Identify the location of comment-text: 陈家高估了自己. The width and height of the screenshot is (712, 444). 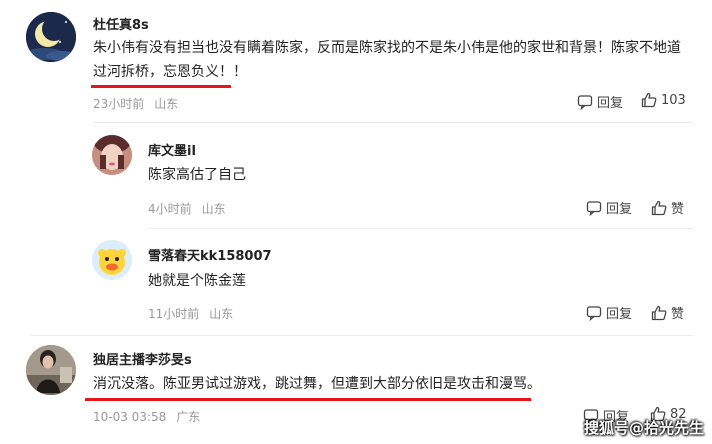
(197, 175).